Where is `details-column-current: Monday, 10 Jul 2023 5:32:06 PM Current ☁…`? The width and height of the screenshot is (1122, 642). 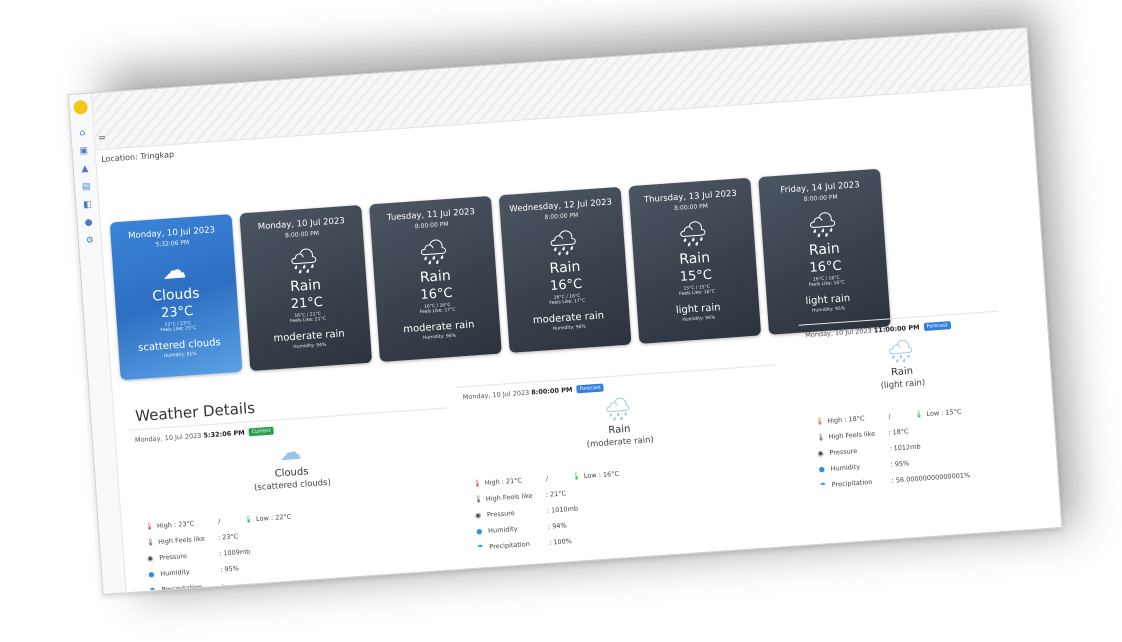
details-column-current: Monday, 10 Jul 2023 5:32:06 PM Current ☁… is located at coordinates (295, 501).